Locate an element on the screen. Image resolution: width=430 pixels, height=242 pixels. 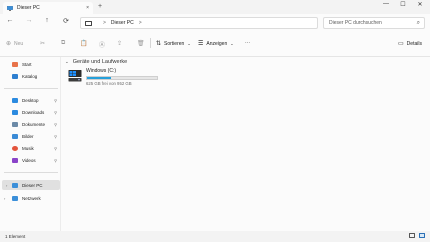
close-window-button: ✕ is located at coordinates (420, 4).